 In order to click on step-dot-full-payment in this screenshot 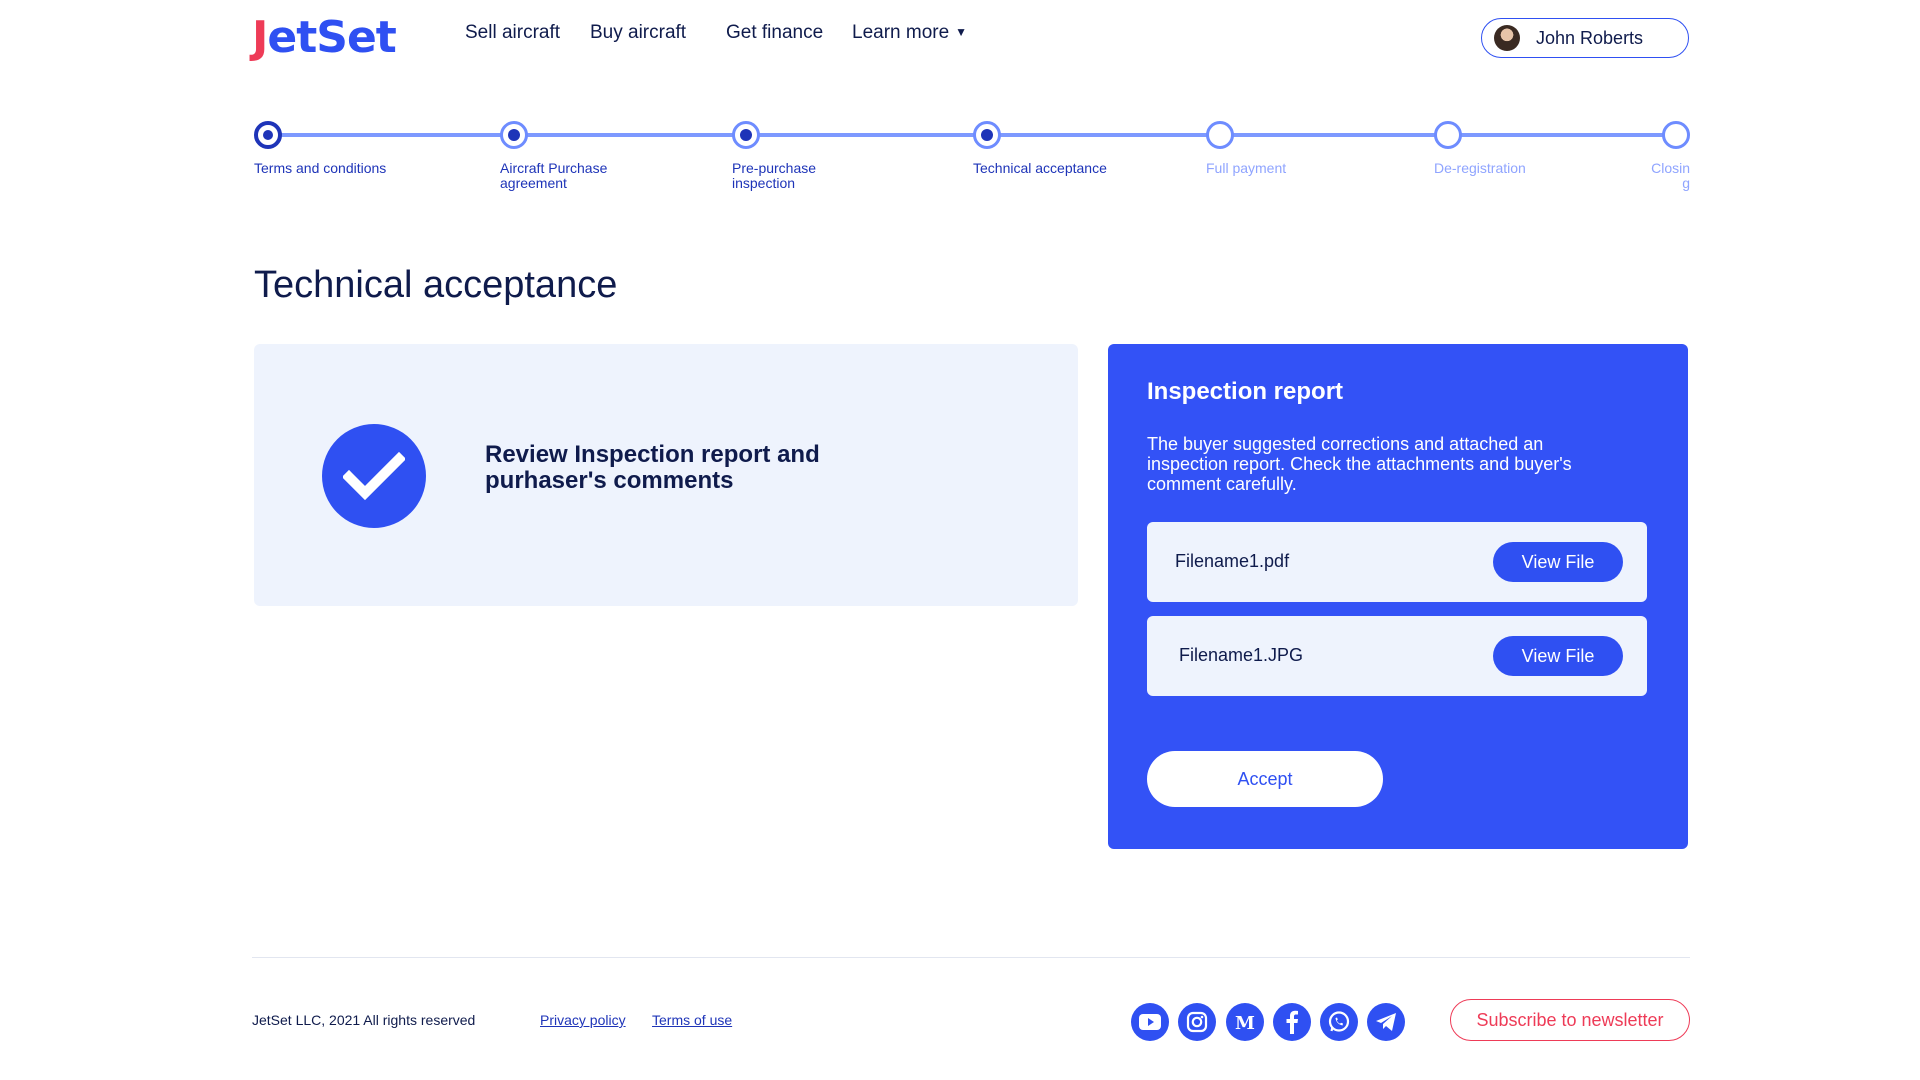, I will do `click(1220, 135)`.